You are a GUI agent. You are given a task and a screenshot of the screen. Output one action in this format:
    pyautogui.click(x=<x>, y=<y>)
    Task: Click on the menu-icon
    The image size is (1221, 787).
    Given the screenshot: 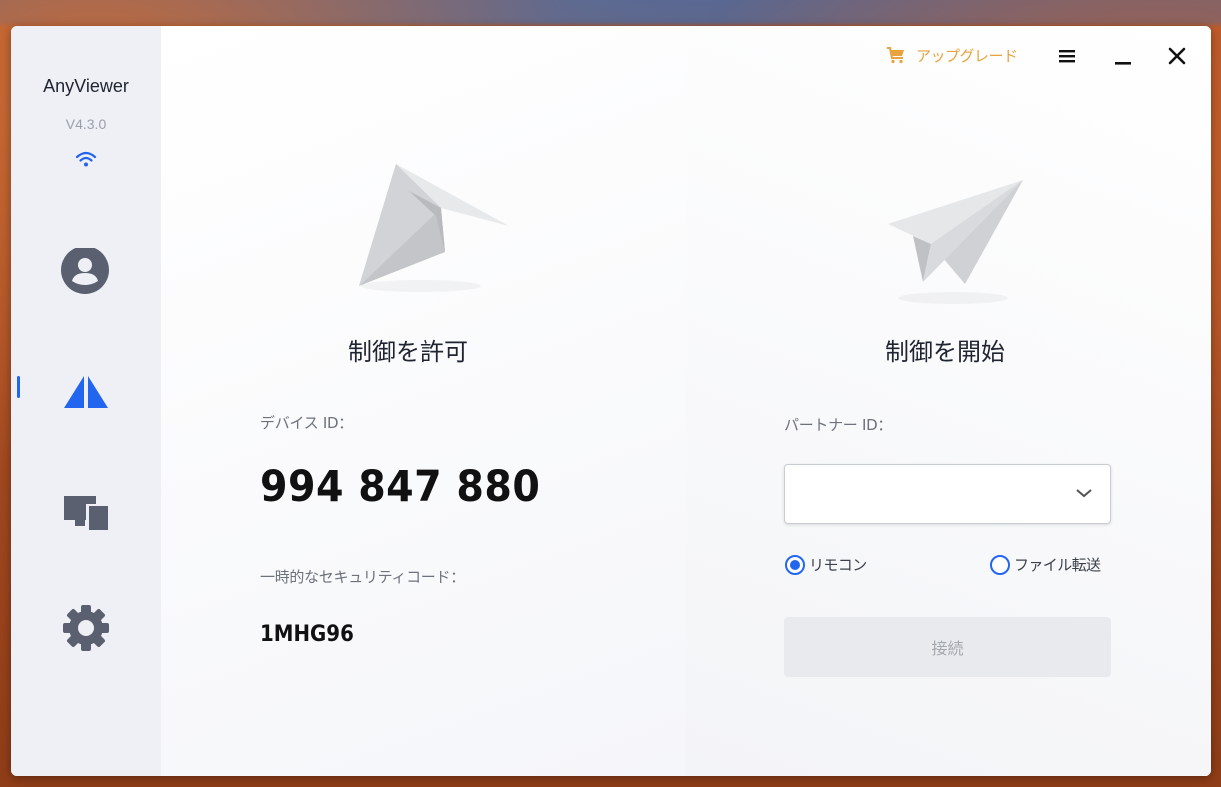 What is the action you would take?
    pyautogui.click(x=1067, y=56)
    